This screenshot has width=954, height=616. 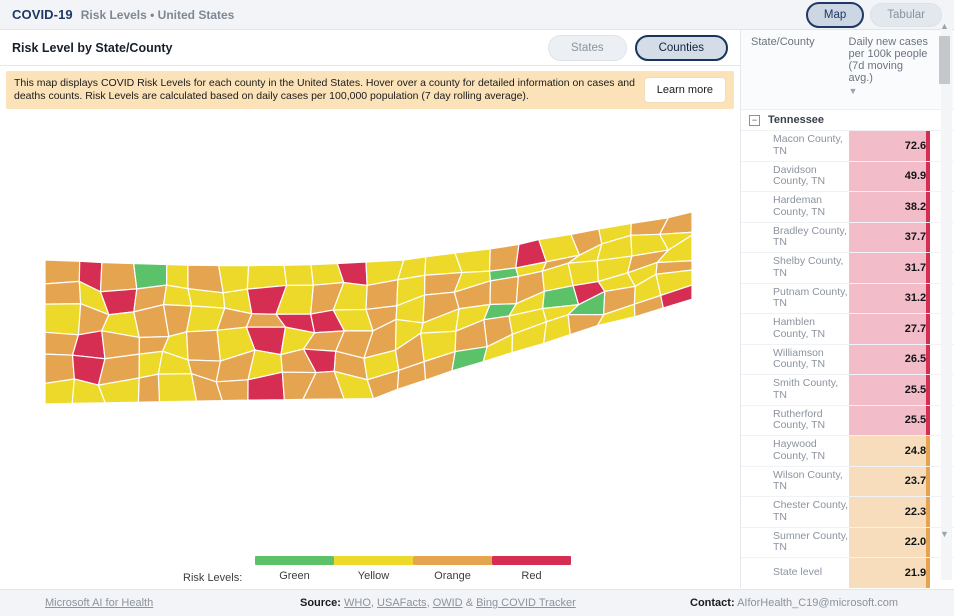 What do you see at coordinates (810, 236) in the screenshot?
I see `row-label: Bradley County, TN` at bounding box center [810, 236].